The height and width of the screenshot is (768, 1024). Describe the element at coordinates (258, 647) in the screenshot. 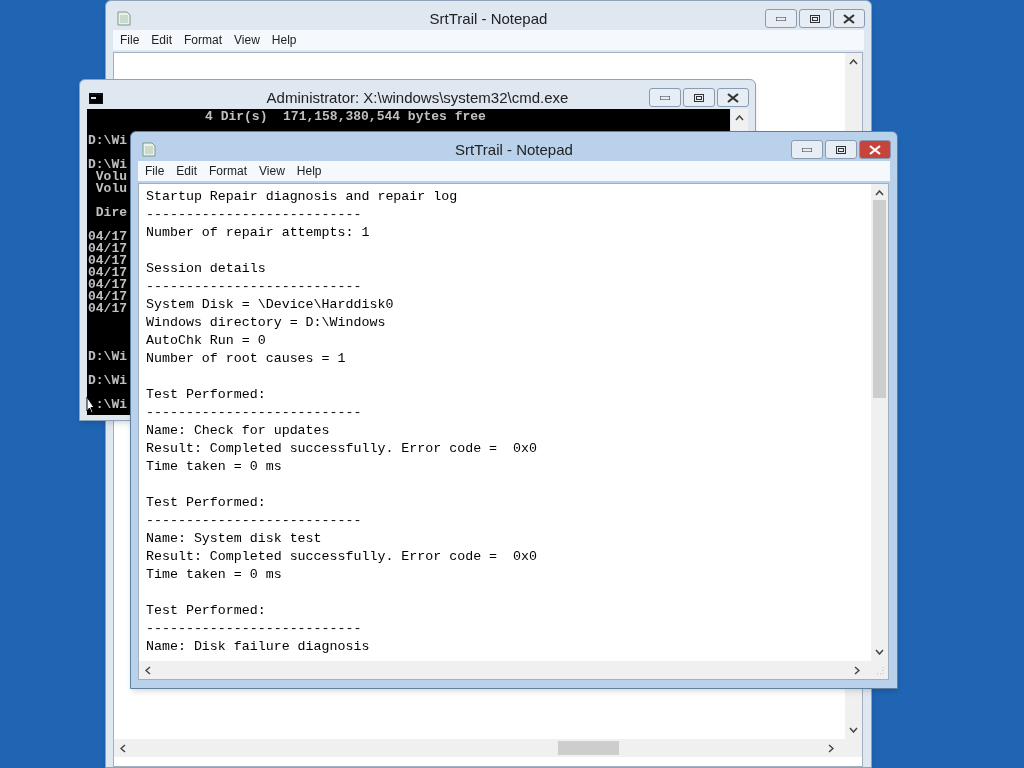

I see `text-line: Name: Disk failure diagnosis` at that location.